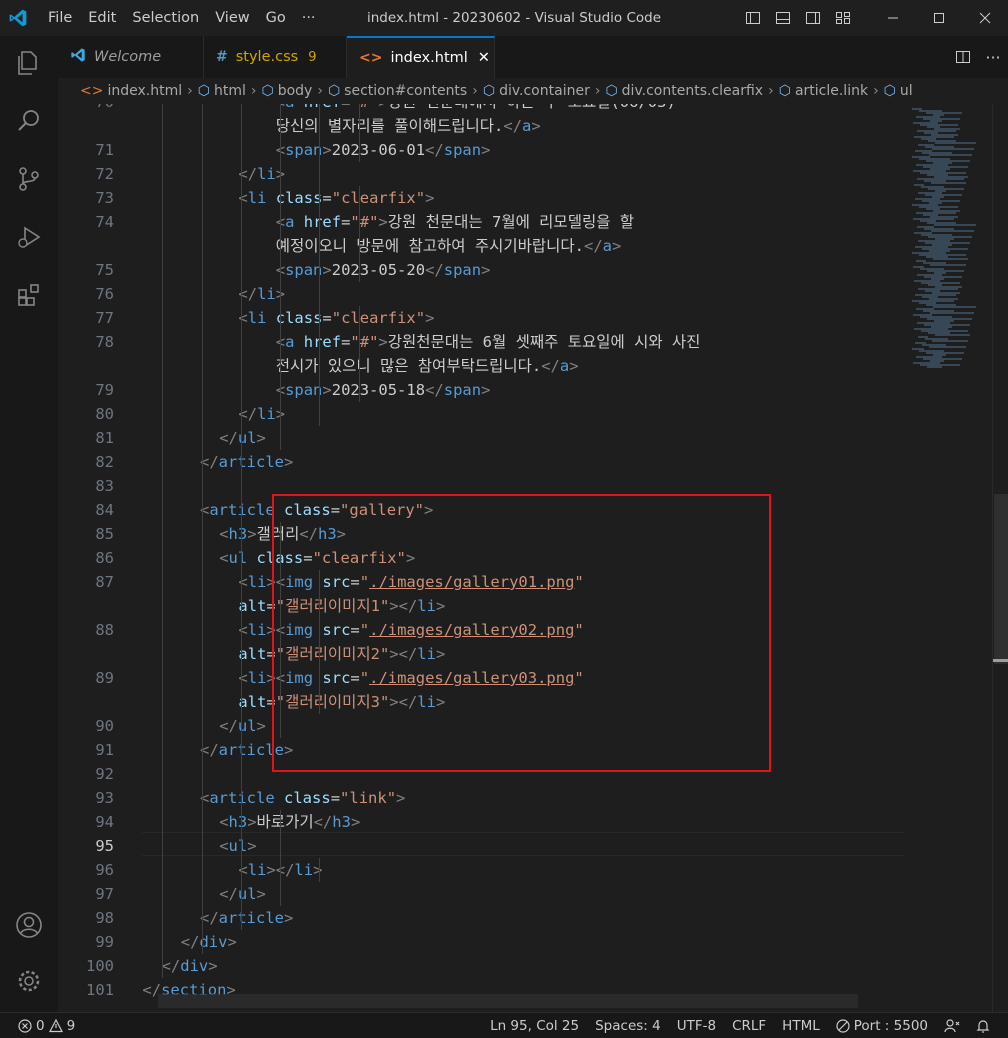 This screenshot has width=1008, height=1038. Describe the element at coordinates (131, 91) in the screenshot. I see `breadcrumb-item: <> index.html` at that location.